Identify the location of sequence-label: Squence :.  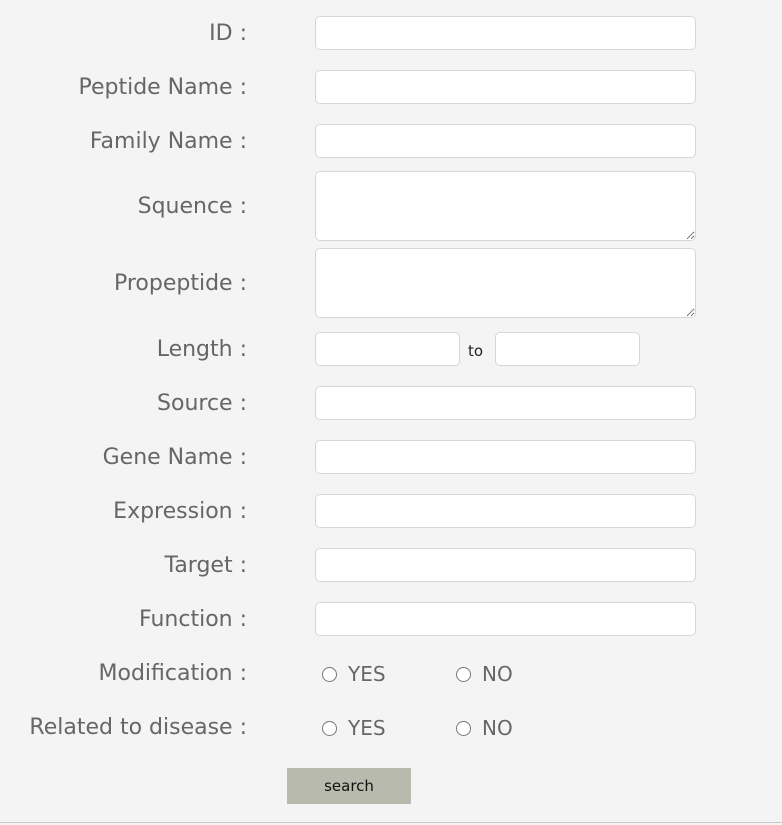
(192, 206).